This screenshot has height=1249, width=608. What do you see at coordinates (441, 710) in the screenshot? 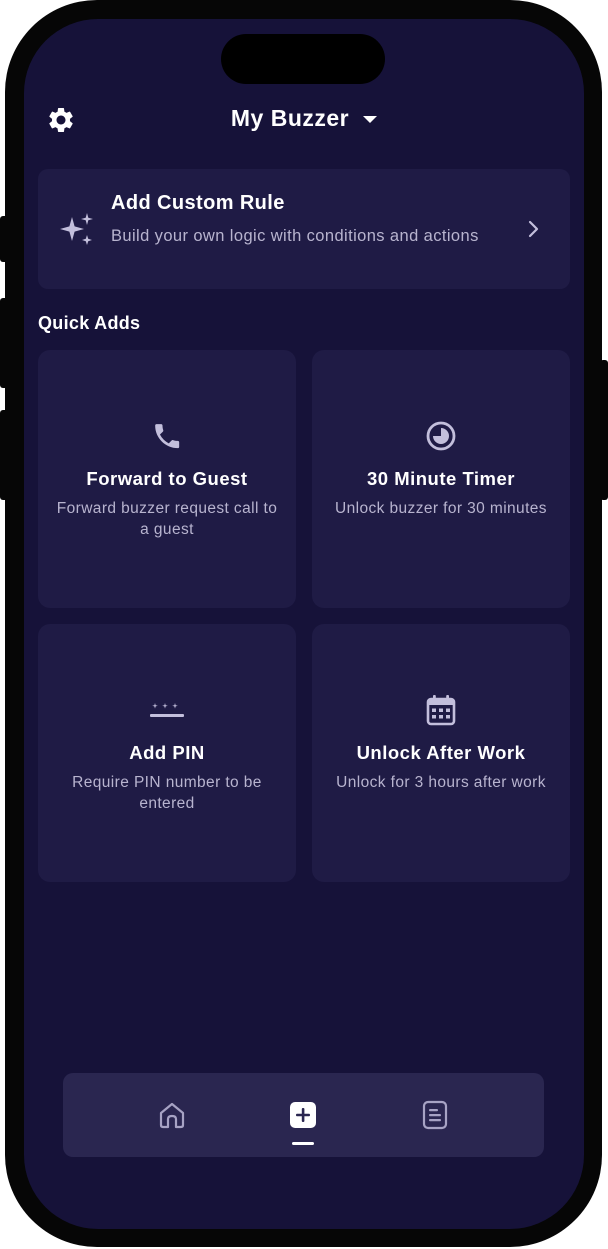
I see `calendar-icon` at bounding box center [441, 710].